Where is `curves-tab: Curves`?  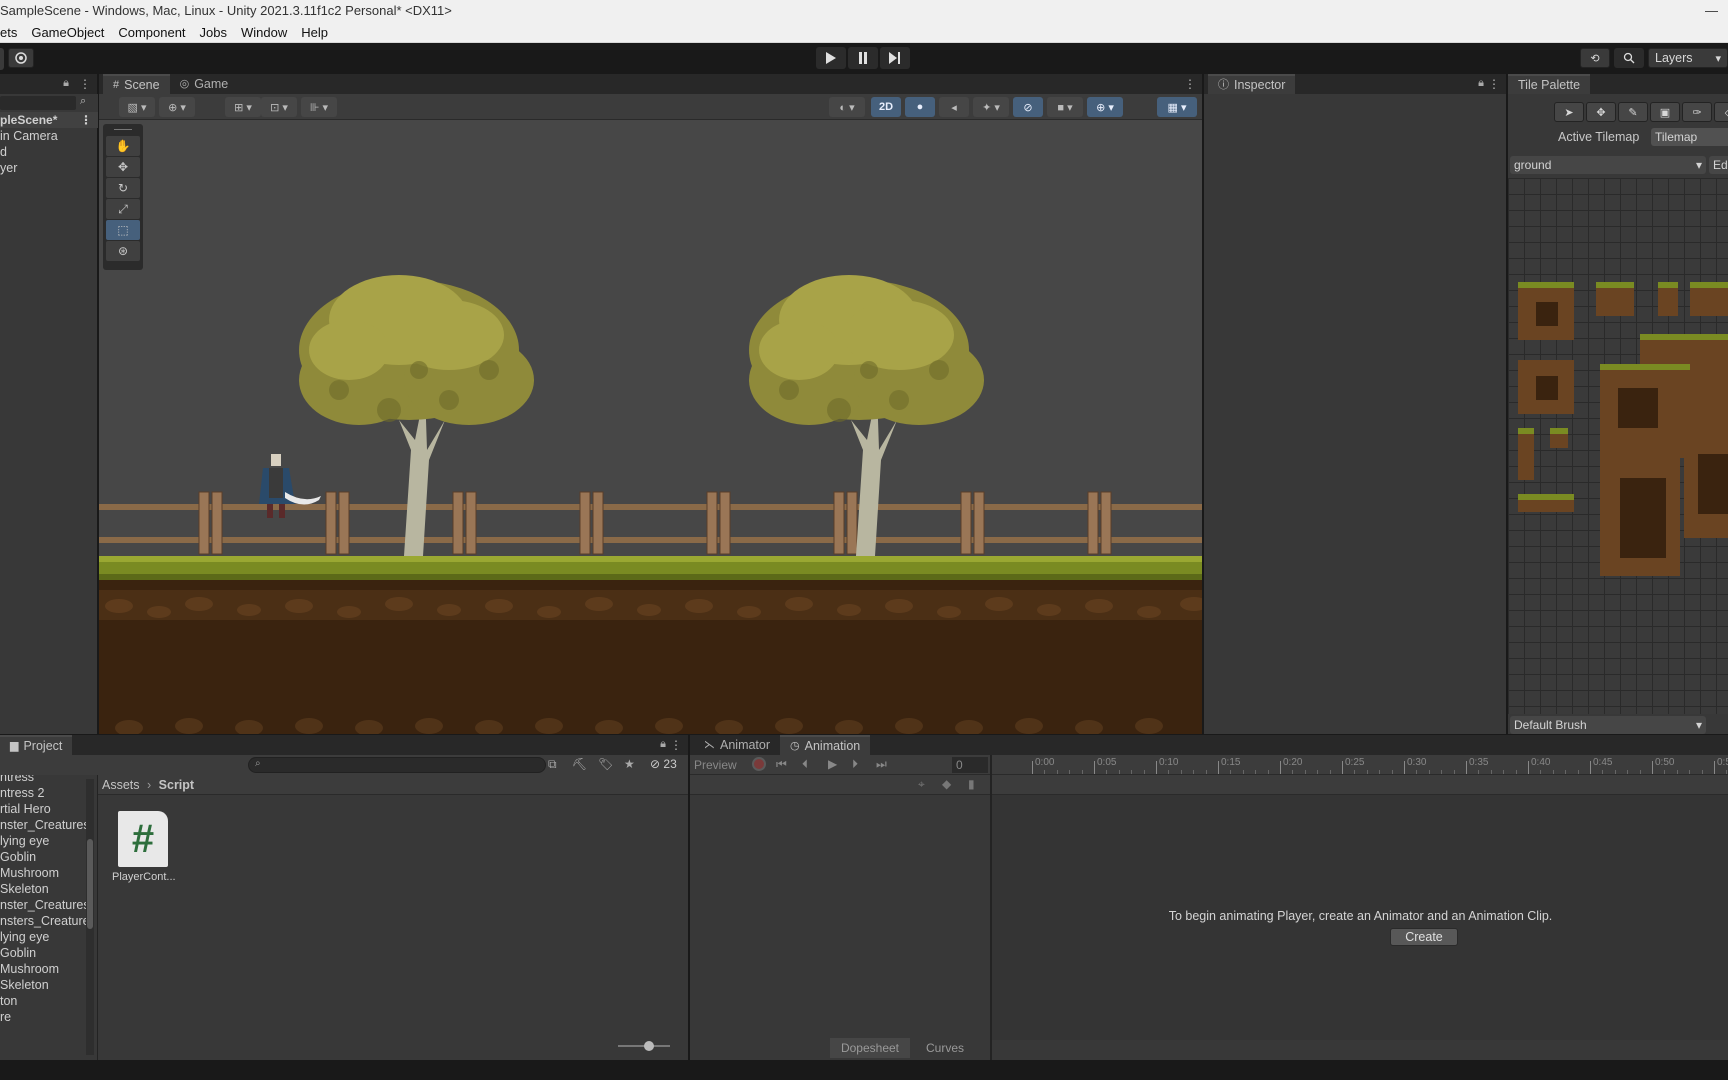 curves-tab: Curves is located at coordinates (945, 1048).